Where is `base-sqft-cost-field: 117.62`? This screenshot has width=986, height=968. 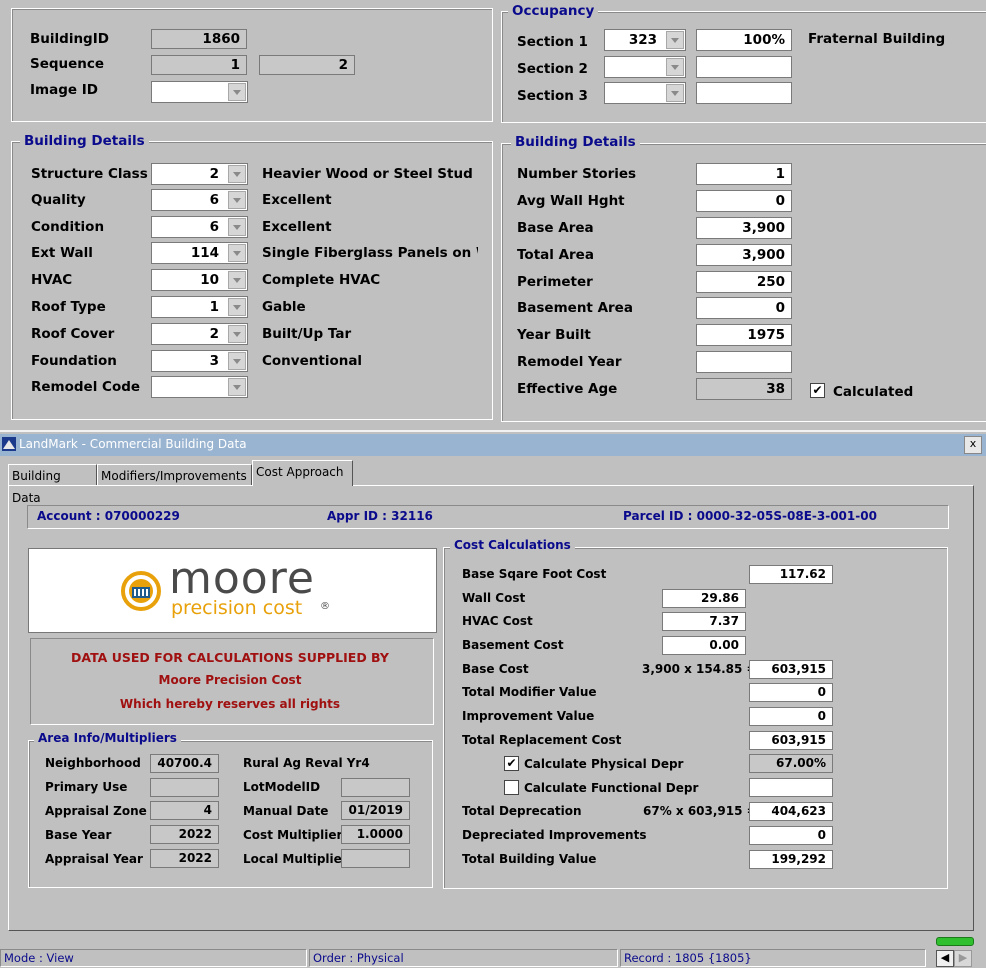
base-sqft-cost-field: 117.62 is located at coordinates (791, 574).